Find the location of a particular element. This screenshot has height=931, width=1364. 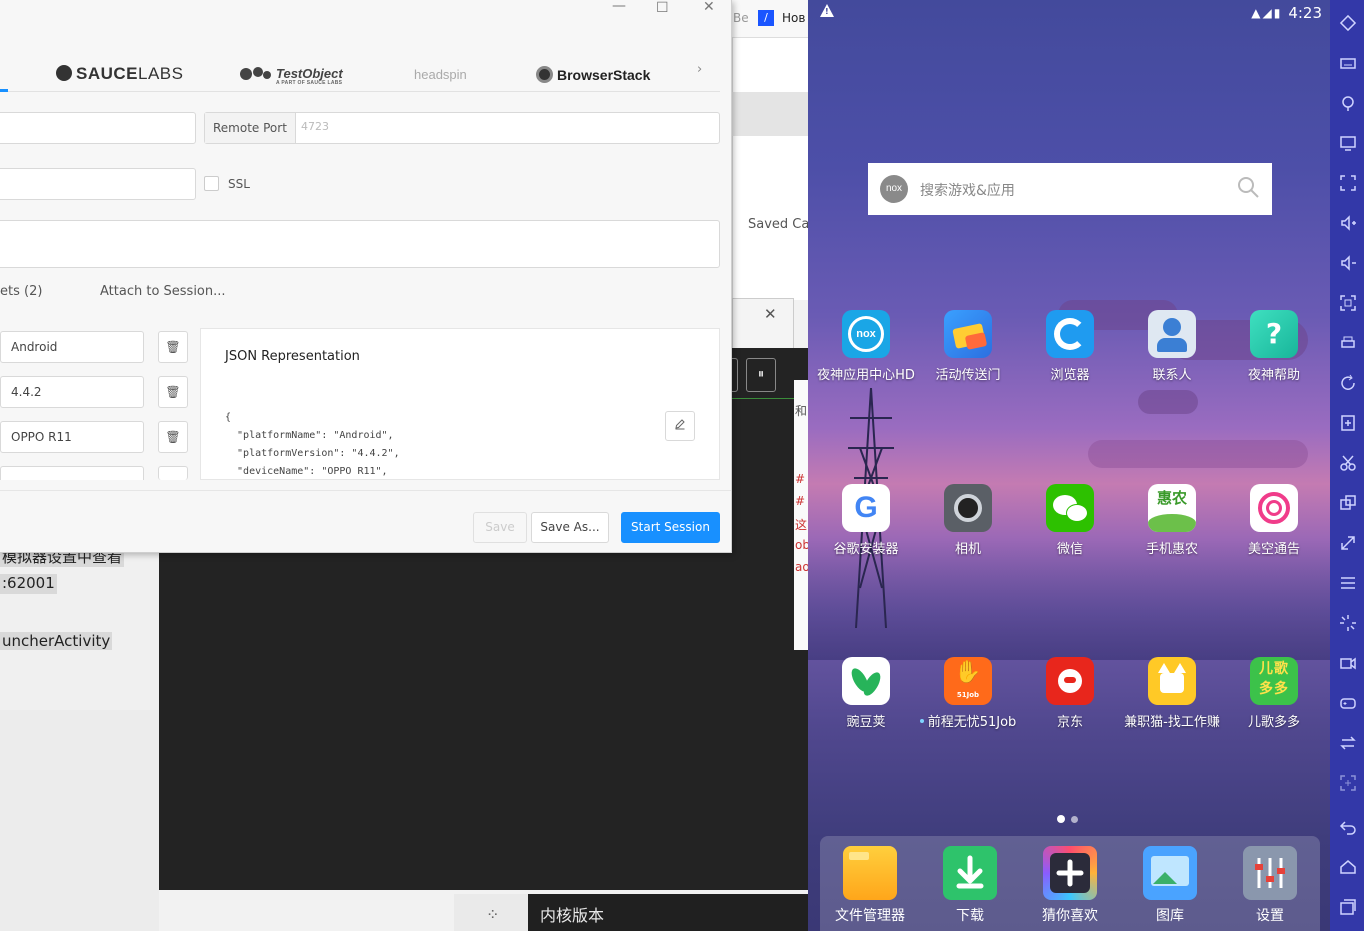

tab-saved-capability-sets: ets (2) is located at coordinates (21, 291).